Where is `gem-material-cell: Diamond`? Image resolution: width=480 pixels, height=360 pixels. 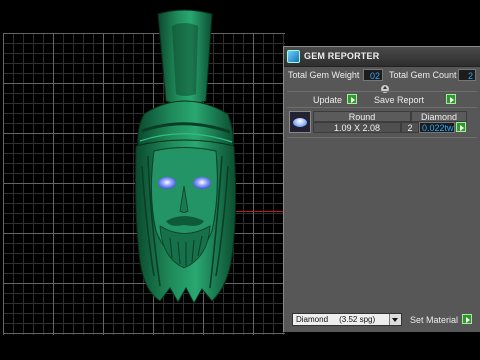
gem-material-cell: Diamond is located at coordinates (439, 116).